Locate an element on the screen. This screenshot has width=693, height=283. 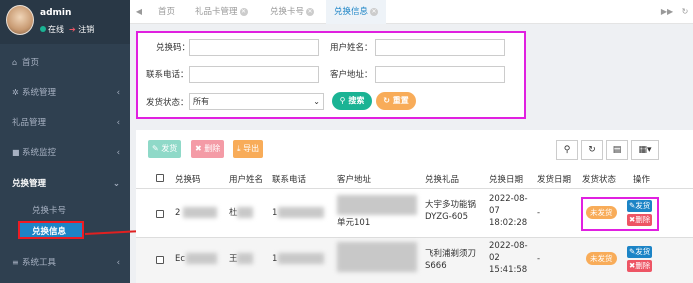
logout-link: ➔ 注销 is located at coordinates (81, 29).